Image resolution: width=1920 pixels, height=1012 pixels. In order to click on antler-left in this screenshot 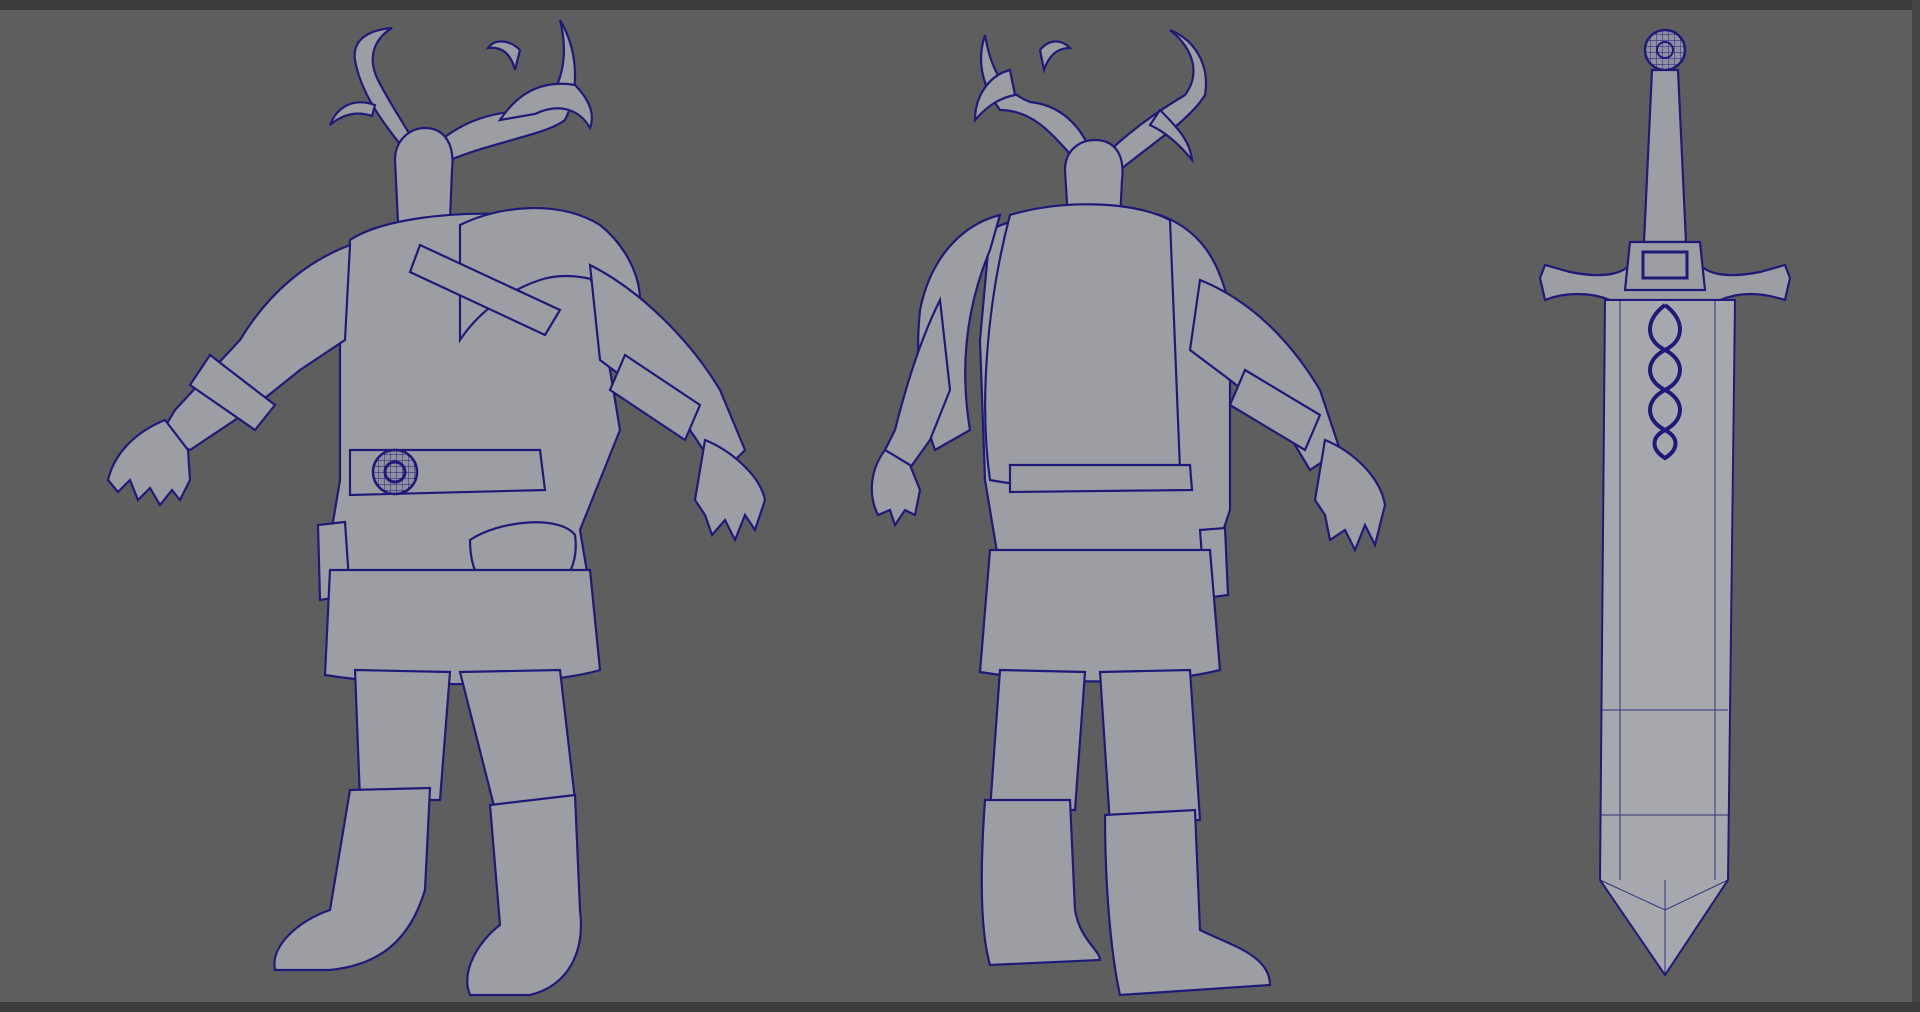, I will do `click(383, 89)`.